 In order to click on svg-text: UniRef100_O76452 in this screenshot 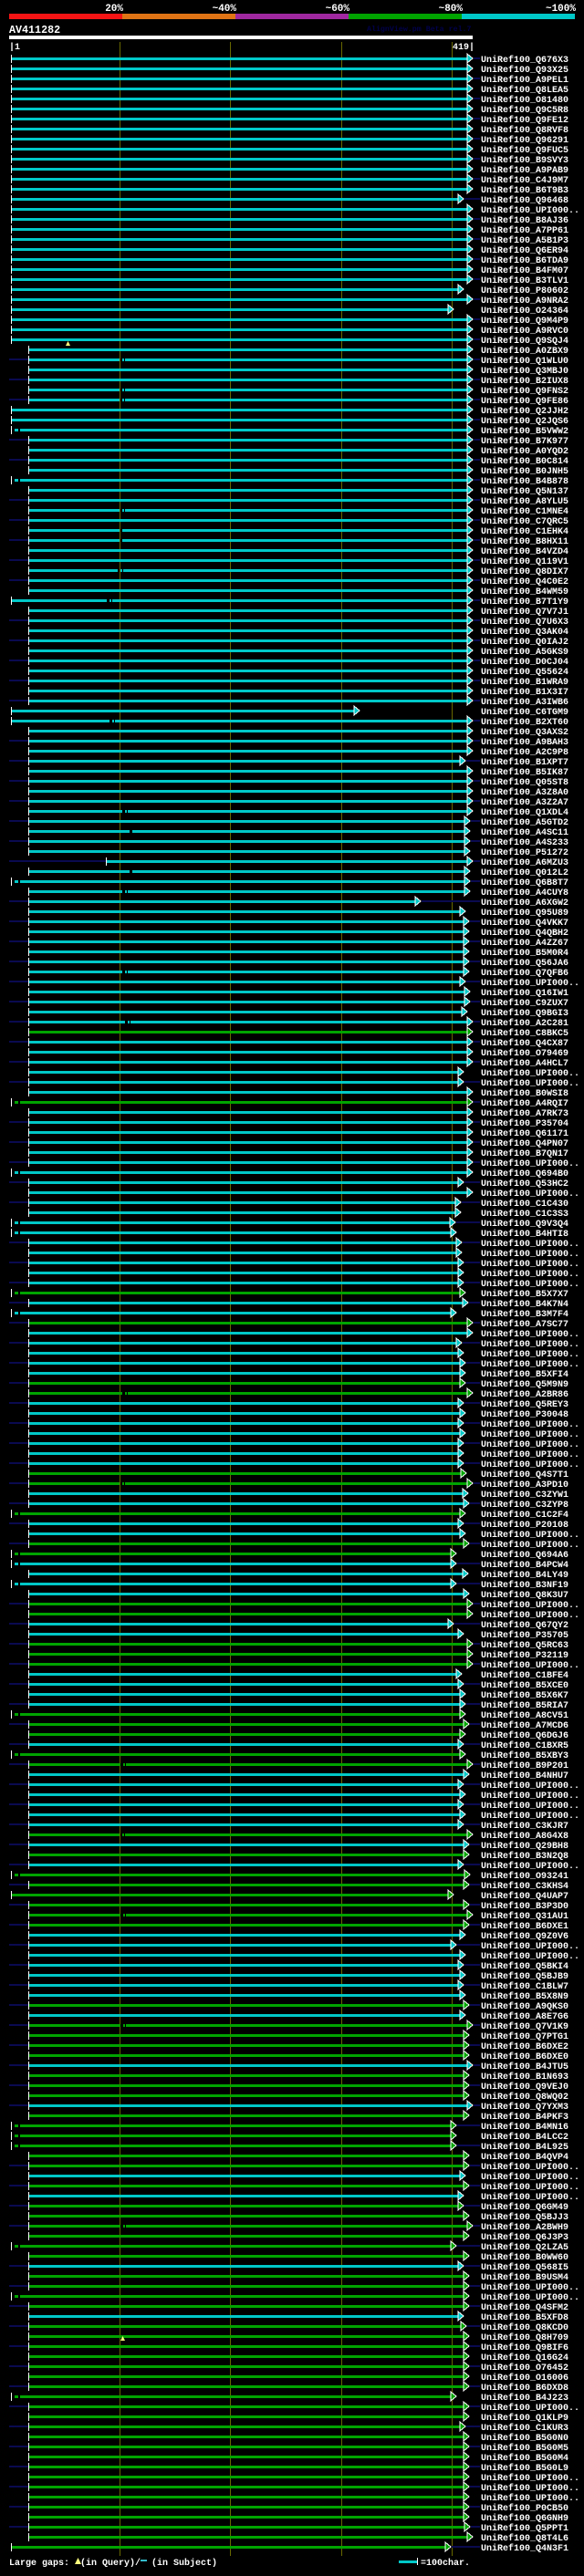, I will do `click(524, 2368)`.